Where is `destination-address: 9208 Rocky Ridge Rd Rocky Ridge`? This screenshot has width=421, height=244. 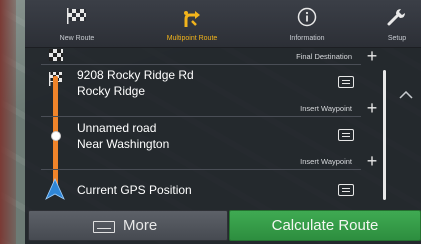 destination-address: 9208 Rocky Ridge Rd Rocky Ridge is located at coordinates (135, 83).